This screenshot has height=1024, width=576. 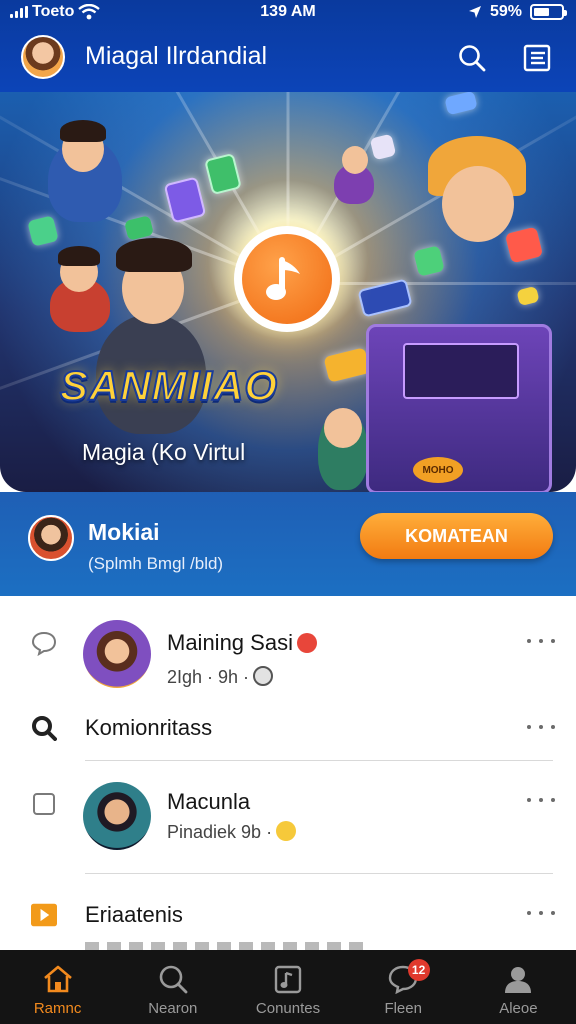 What do you see at coordinates (242, 643) in the screenshot?
I see `list-item-title: Maining Sasi` at bounding box center [242, 643].